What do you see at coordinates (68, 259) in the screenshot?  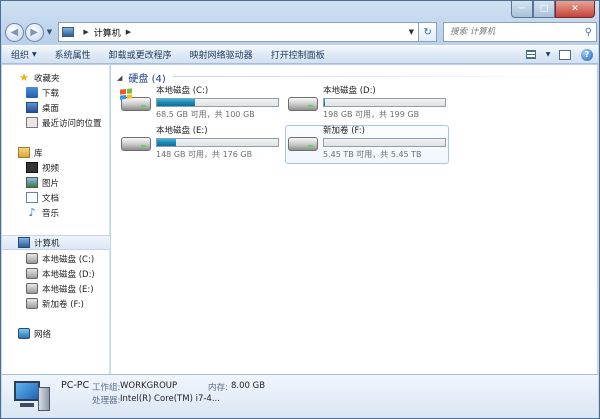 I see `sidebar-item-label: 本地磁盘 (C:)` at bounding box center [68, 259].